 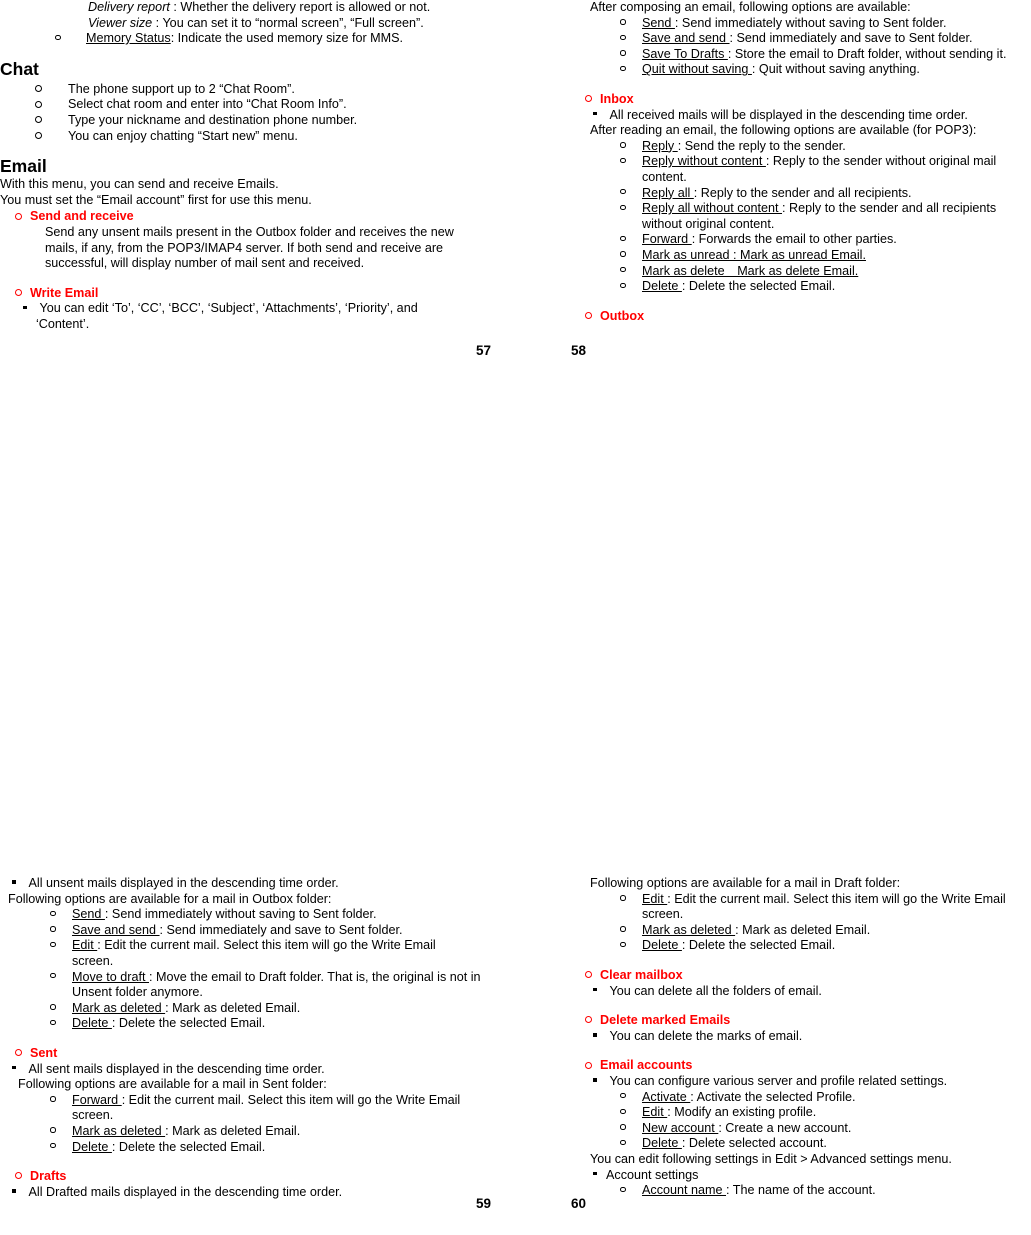 I want to click on write-email-heading-row: Write Email, so click(x=257, y=294).